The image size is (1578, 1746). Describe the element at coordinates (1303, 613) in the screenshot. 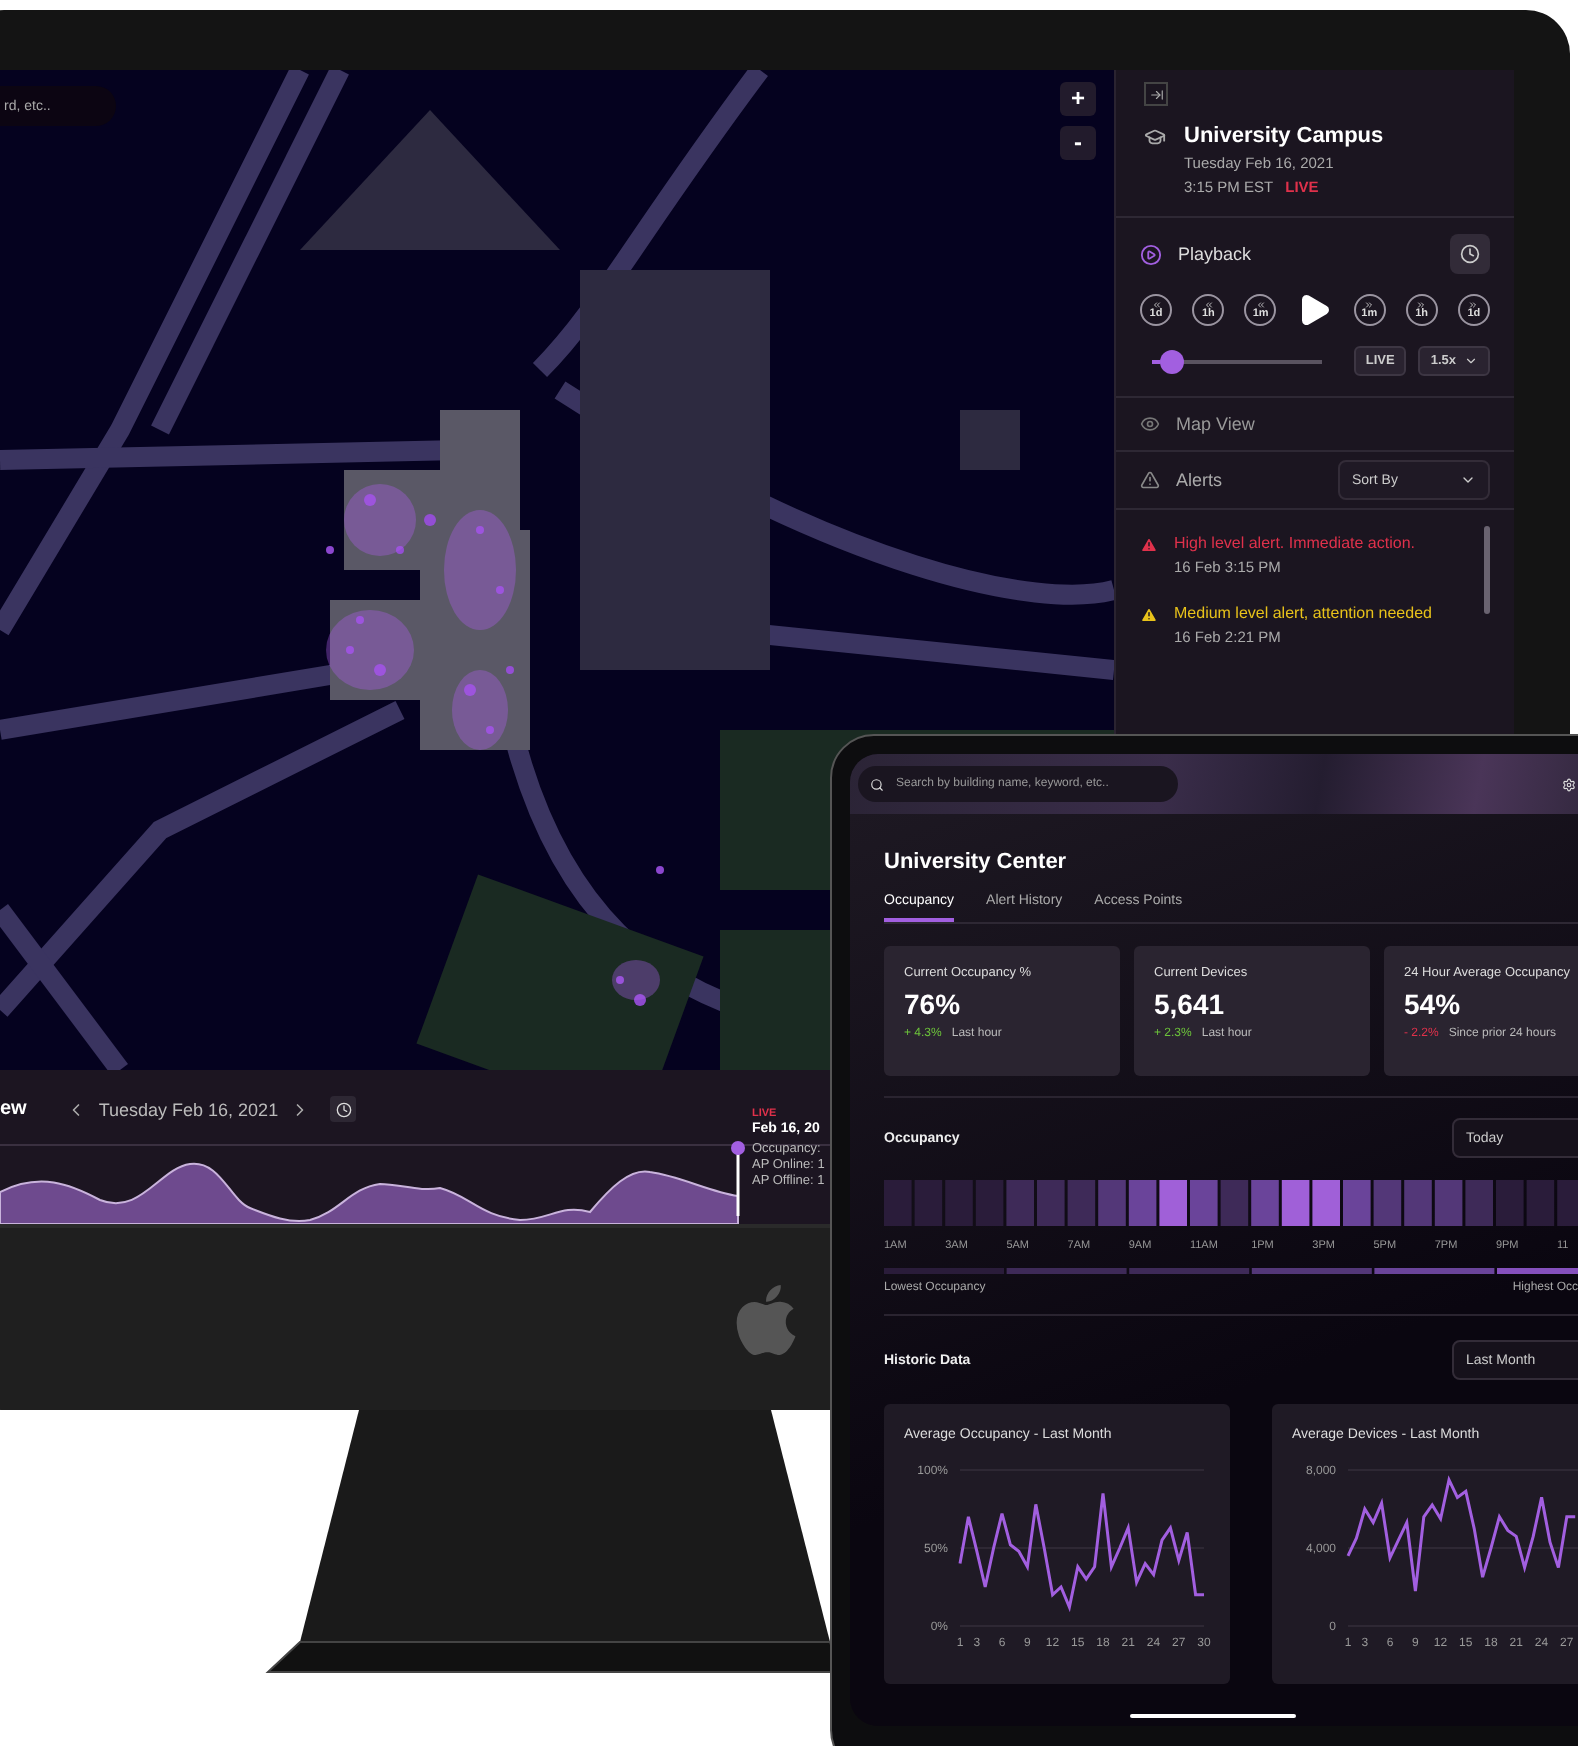

I see `alert-message: Medium level alert, attention needed` at that location.